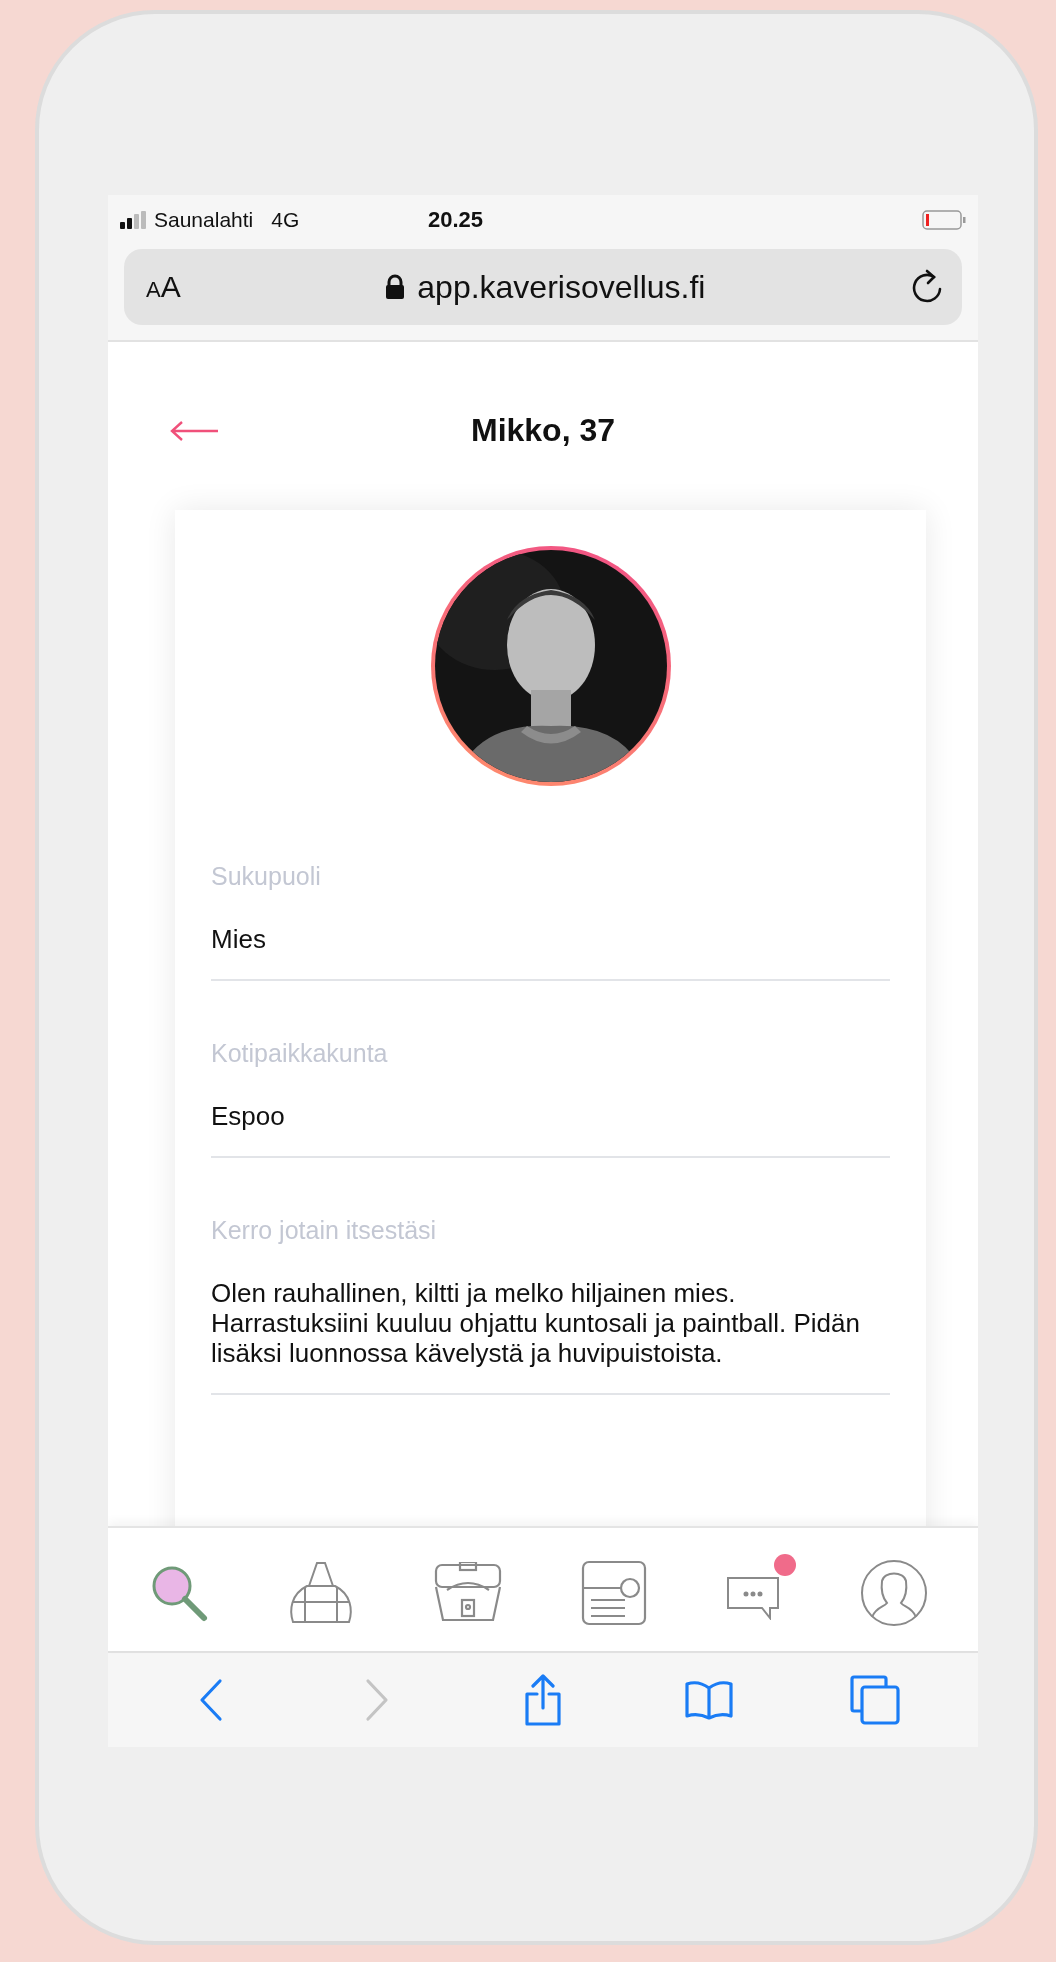 The height and width of the screenshot is (1962, 1056). Describe the element at coordinates (894, 1593) in the screenshot. I see `user-avatar-icon` at that location.